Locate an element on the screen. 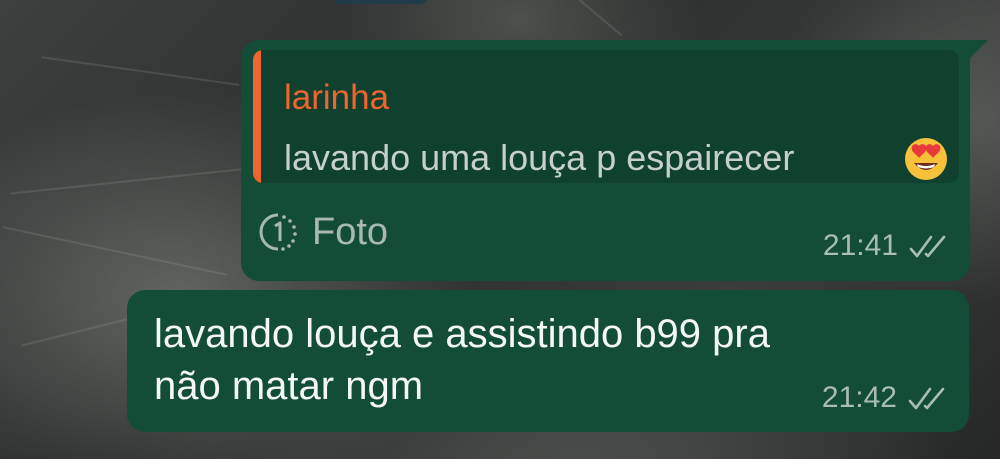 The width and height of the screenshot is (1000, 459). media-attachment: Foto is located at coordinates (323, 232).